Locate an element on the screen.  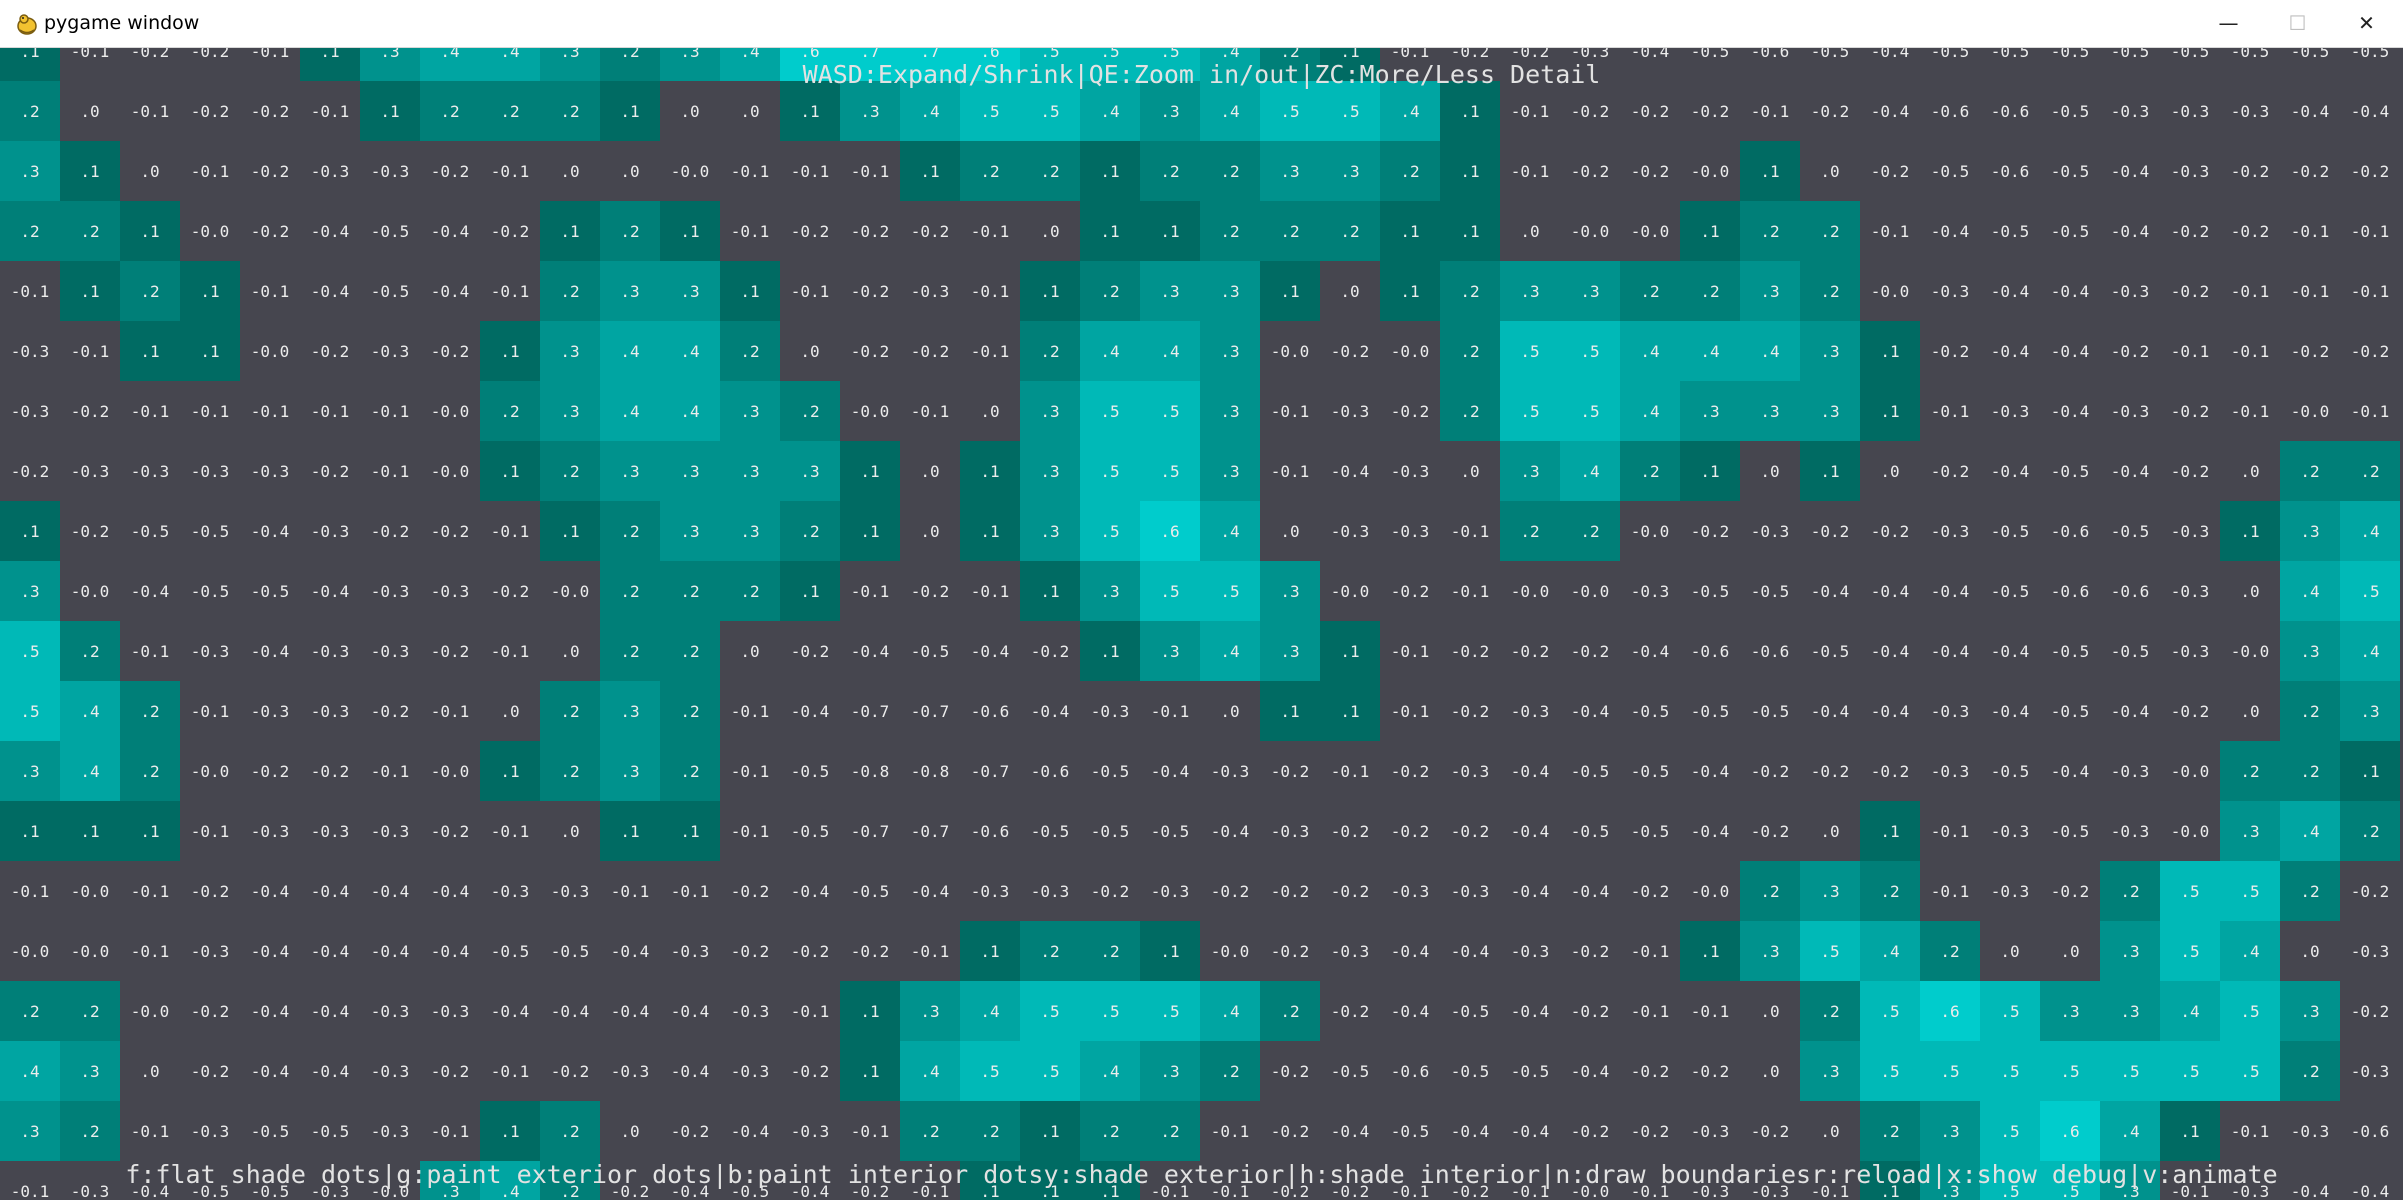
pygame-snake-icon is located at coordinates (27, 24).